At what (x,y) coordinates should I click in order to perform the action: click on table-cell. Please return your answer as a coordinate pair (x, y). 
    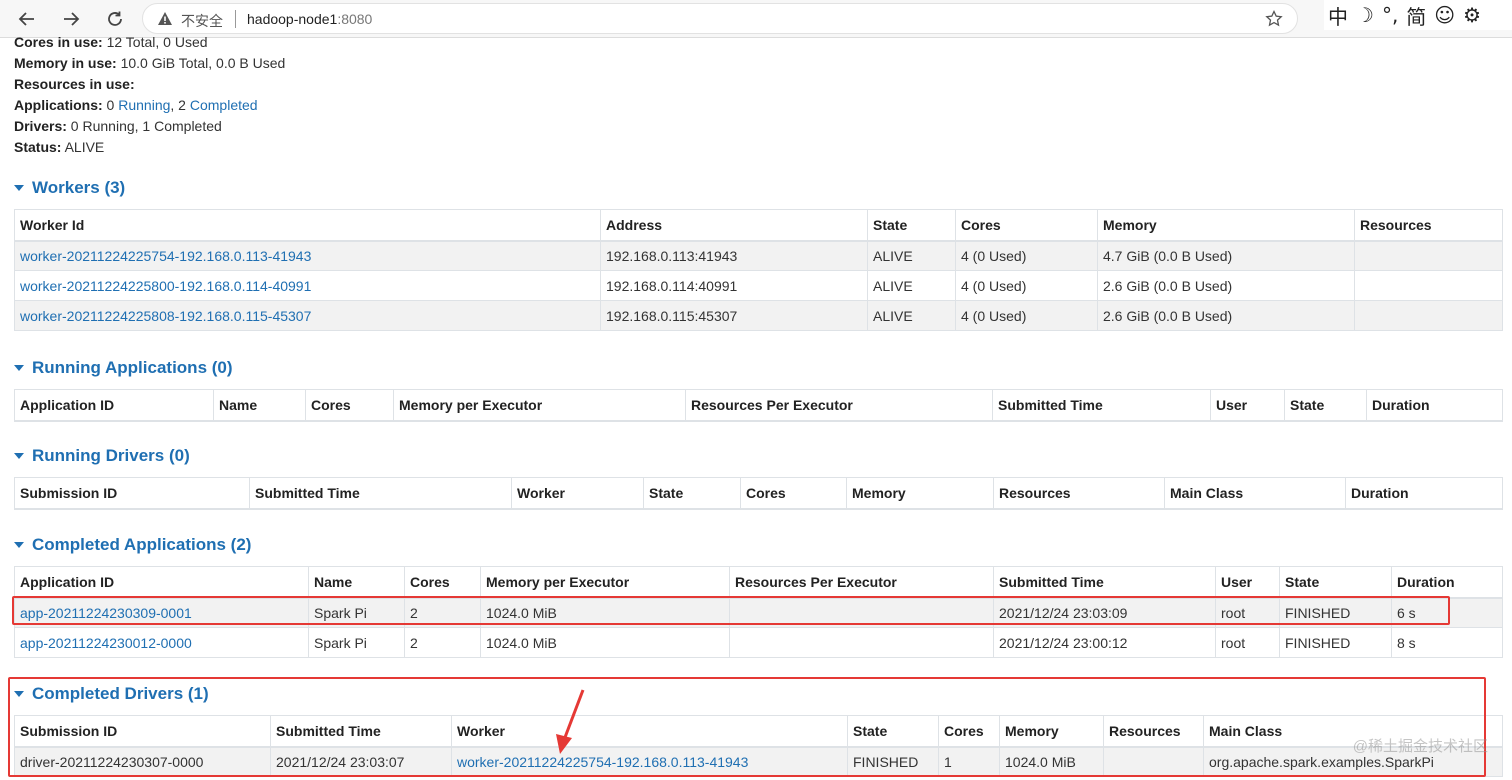
    Looking at the image, I should click on (1428, 285).